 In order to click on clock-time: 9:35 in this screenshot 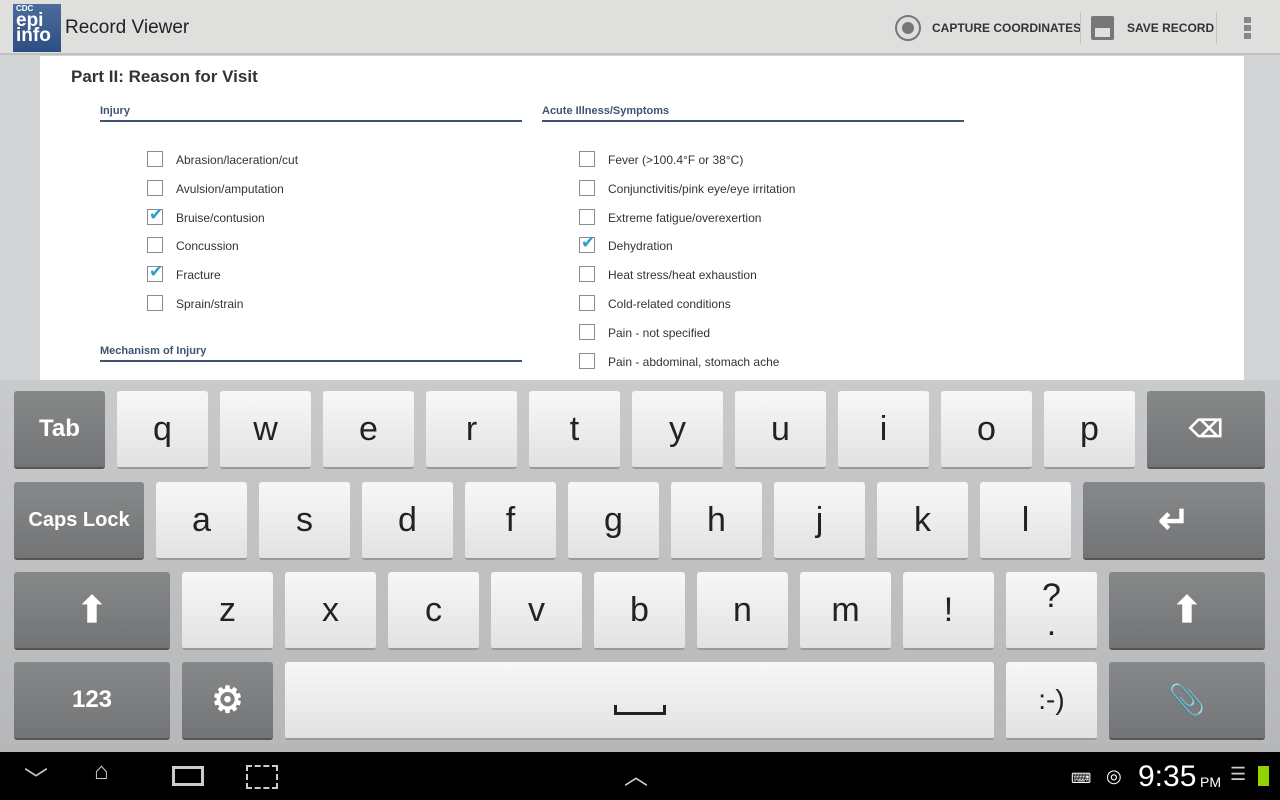, I will do `click(1167, 776)`.